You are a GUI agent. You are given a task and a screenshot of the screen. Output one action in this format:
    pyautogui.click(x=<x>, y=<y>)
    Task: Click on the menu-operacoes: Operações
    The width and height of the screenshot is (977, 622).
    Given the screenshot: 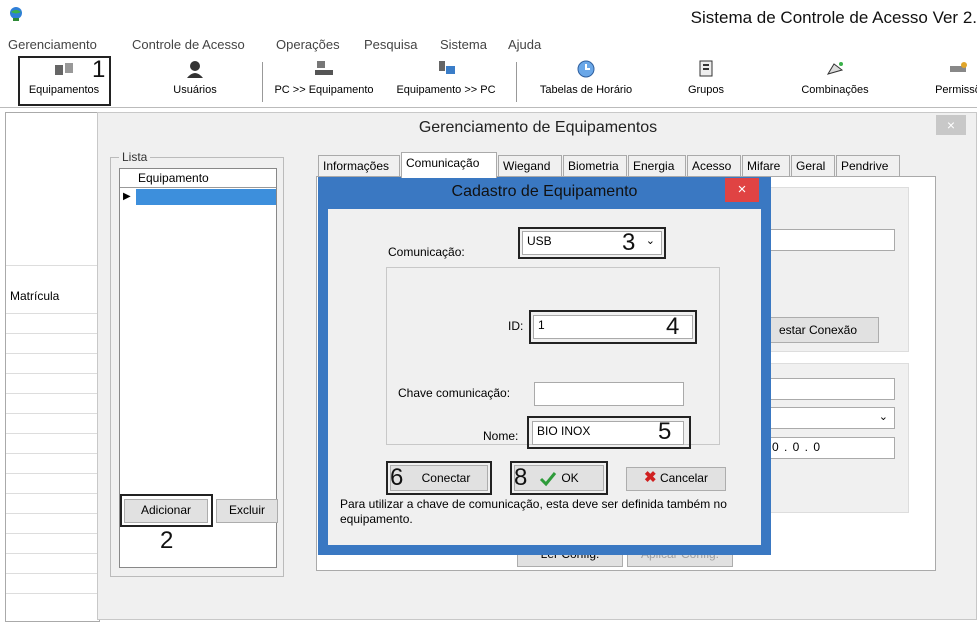 What is the action you would take?
    pyautogui.click(x=308, y=44)
    